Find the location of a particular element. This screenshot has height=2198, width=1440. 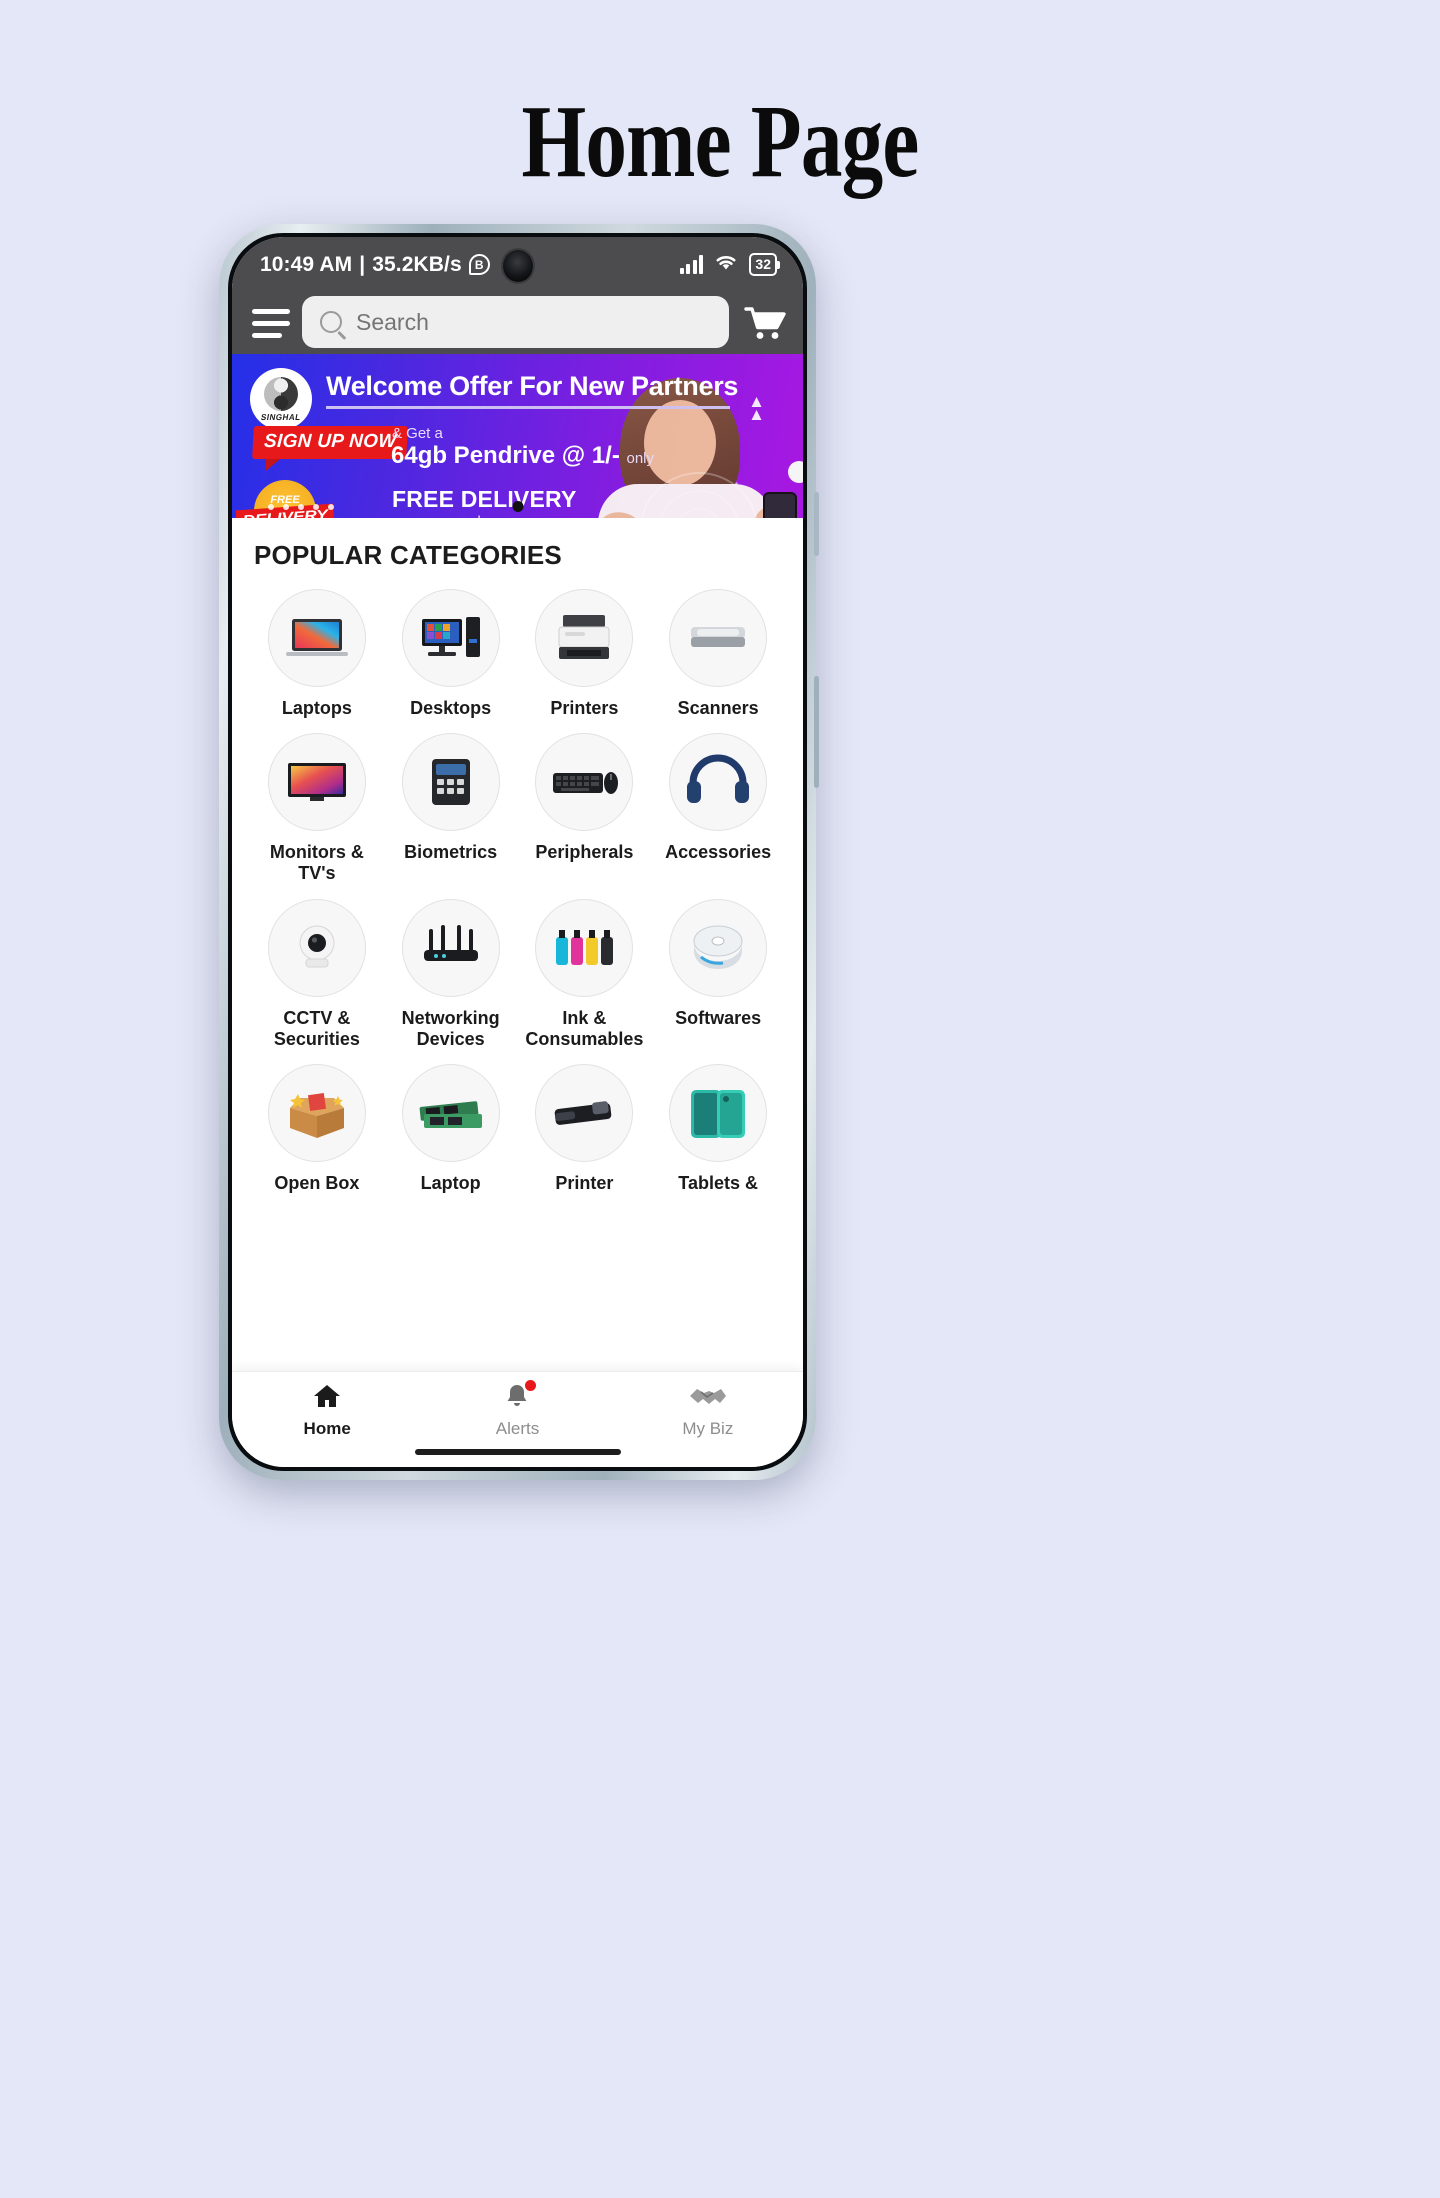

keyboard-mouse-icon is located at coordinates (584, 782).